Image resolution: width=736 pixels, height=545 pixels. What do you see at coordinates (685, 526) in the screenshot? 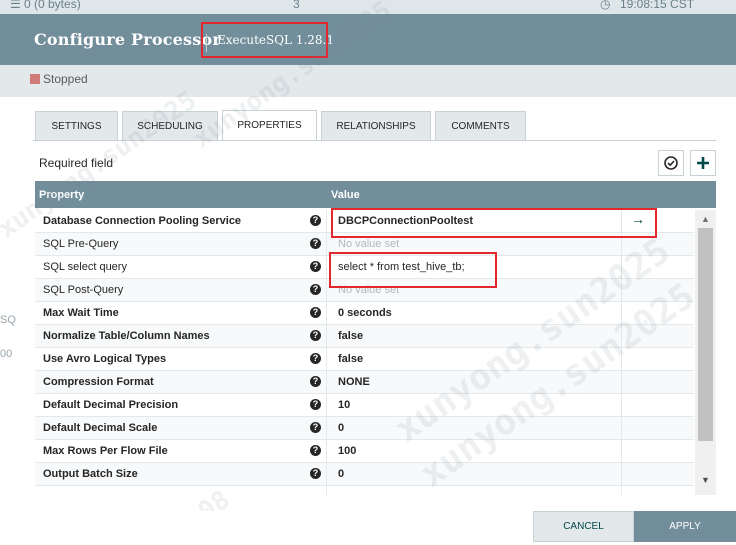
I see `apply-button: APPLY` at bounding box center [685, 526].